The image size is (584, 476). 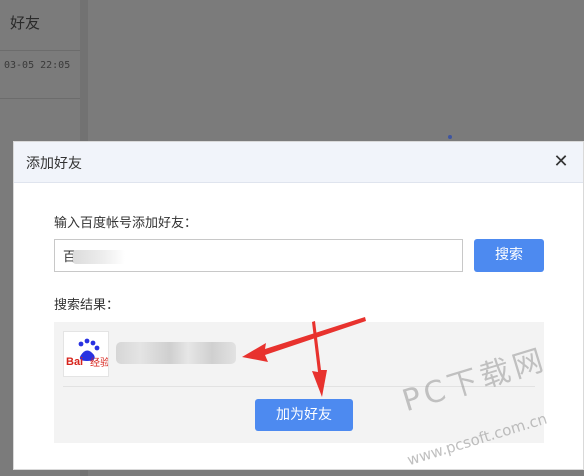 I want to click on redacted-text-mask, so click(x=99, y=257).